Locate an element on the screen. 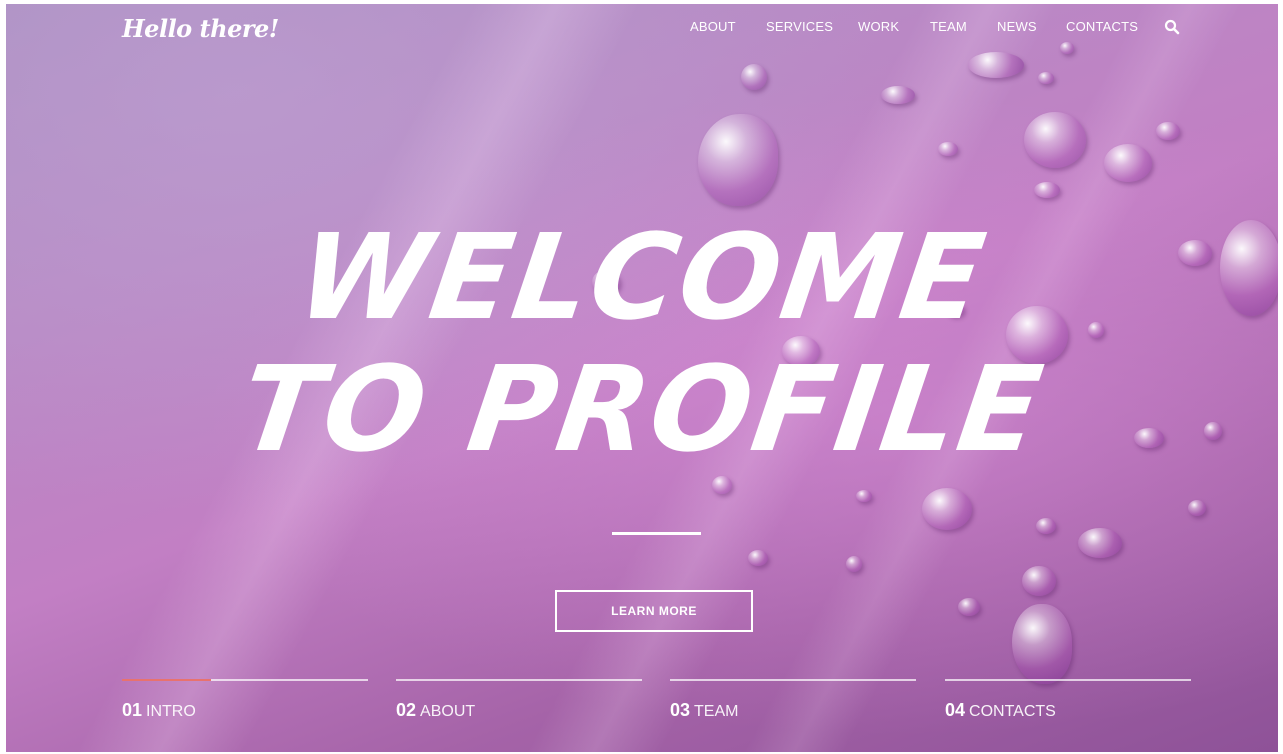 This screenshot has width=1283, height=754. slide-progress is located at coordinates (166, 680).